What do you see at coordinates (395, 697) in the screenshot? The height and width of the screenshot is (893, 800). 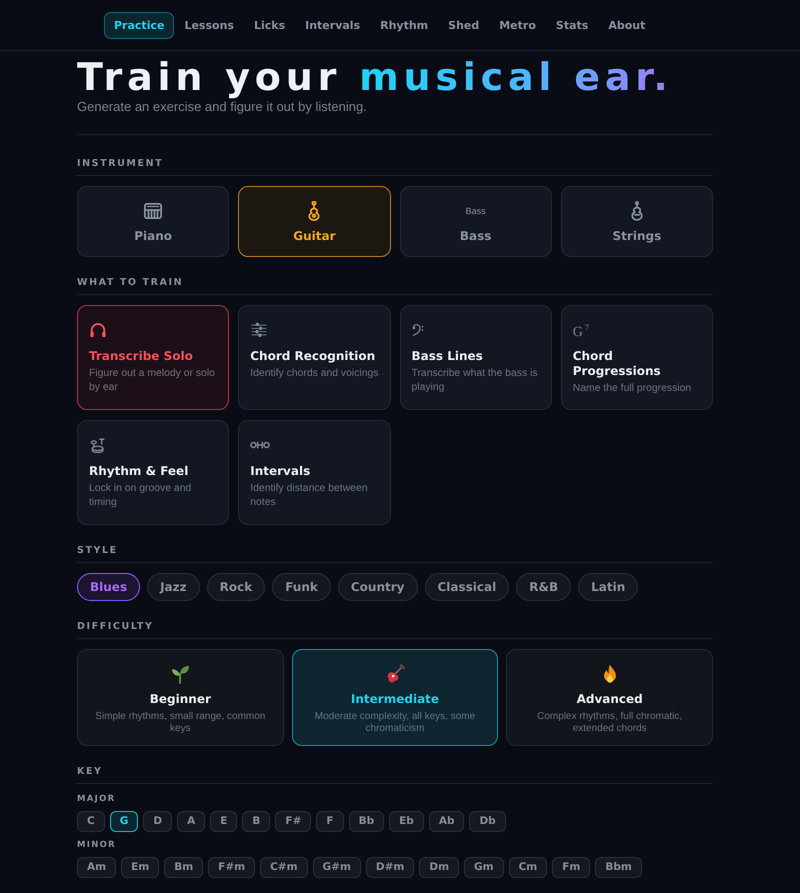 I see `difficulty-card: Intermediate Moderate complexity, all keys, some chromaticism` at bounding box center [395, 697].